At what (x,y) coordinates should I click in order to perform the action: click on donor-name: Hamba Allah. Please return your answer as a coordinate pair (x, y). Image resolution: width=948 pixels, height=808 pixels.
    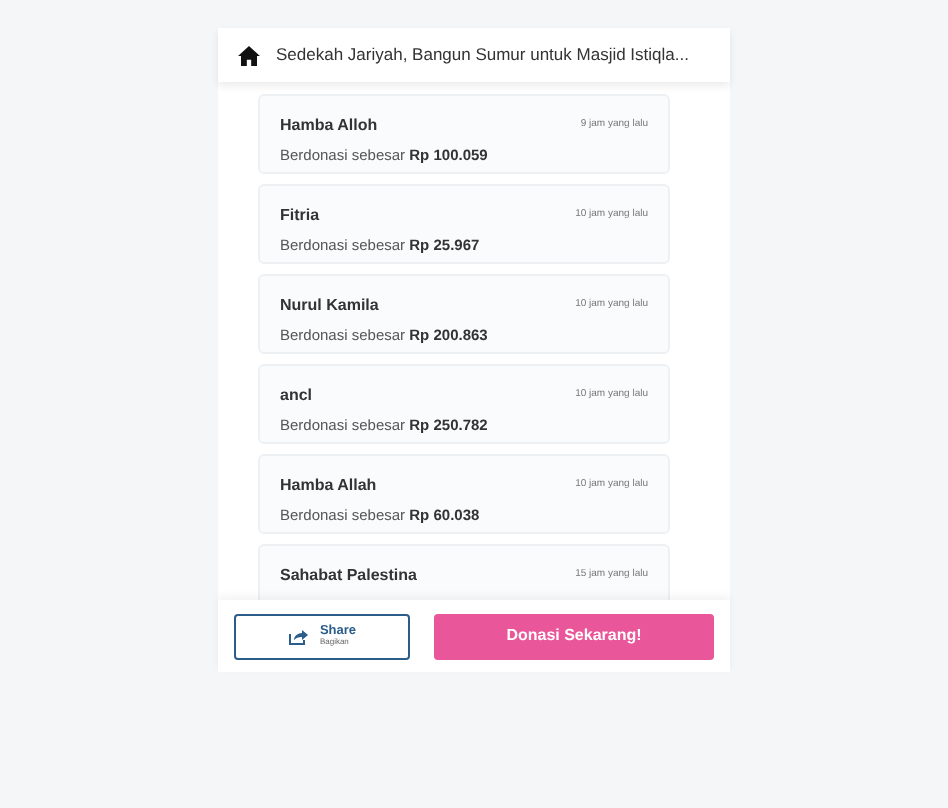
    Looking at the image, I should click on (328, 486).